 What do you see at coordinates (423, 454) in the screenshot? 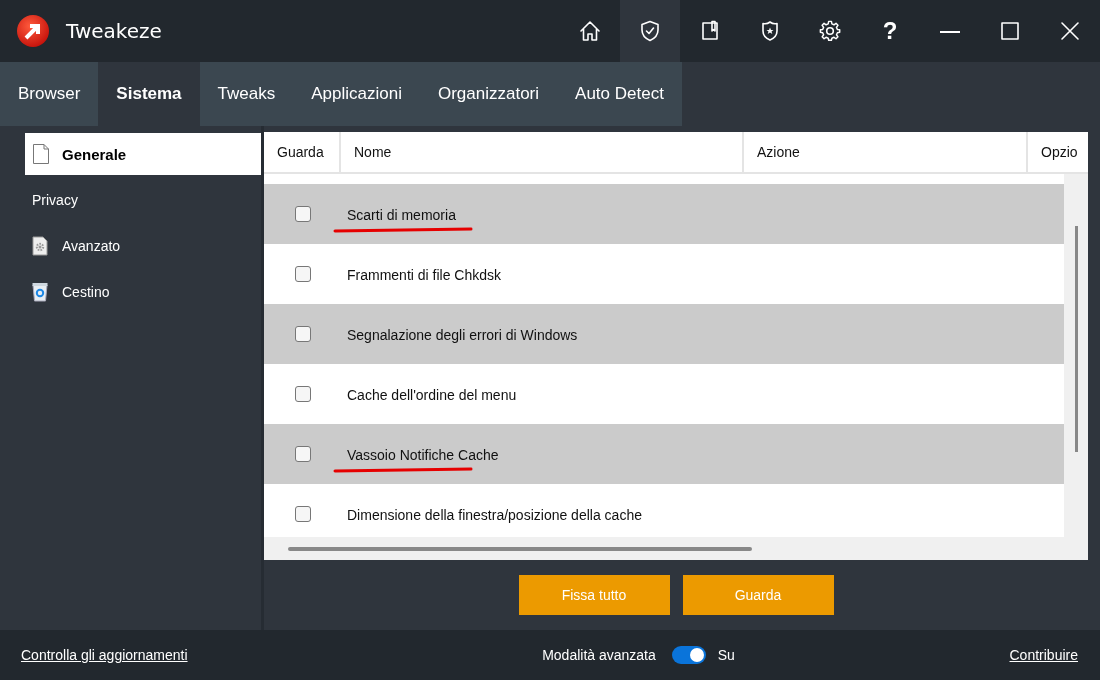
I see `row-name: Vassoio Notifiche Cache` at bounding box center [423, 454].